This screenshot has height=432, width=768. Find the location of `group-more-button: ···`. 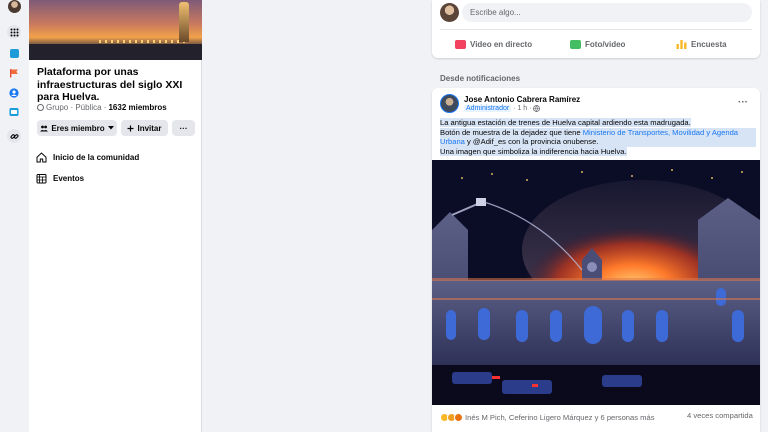

group-more-button: ··· is located at coordinates (183, 128).